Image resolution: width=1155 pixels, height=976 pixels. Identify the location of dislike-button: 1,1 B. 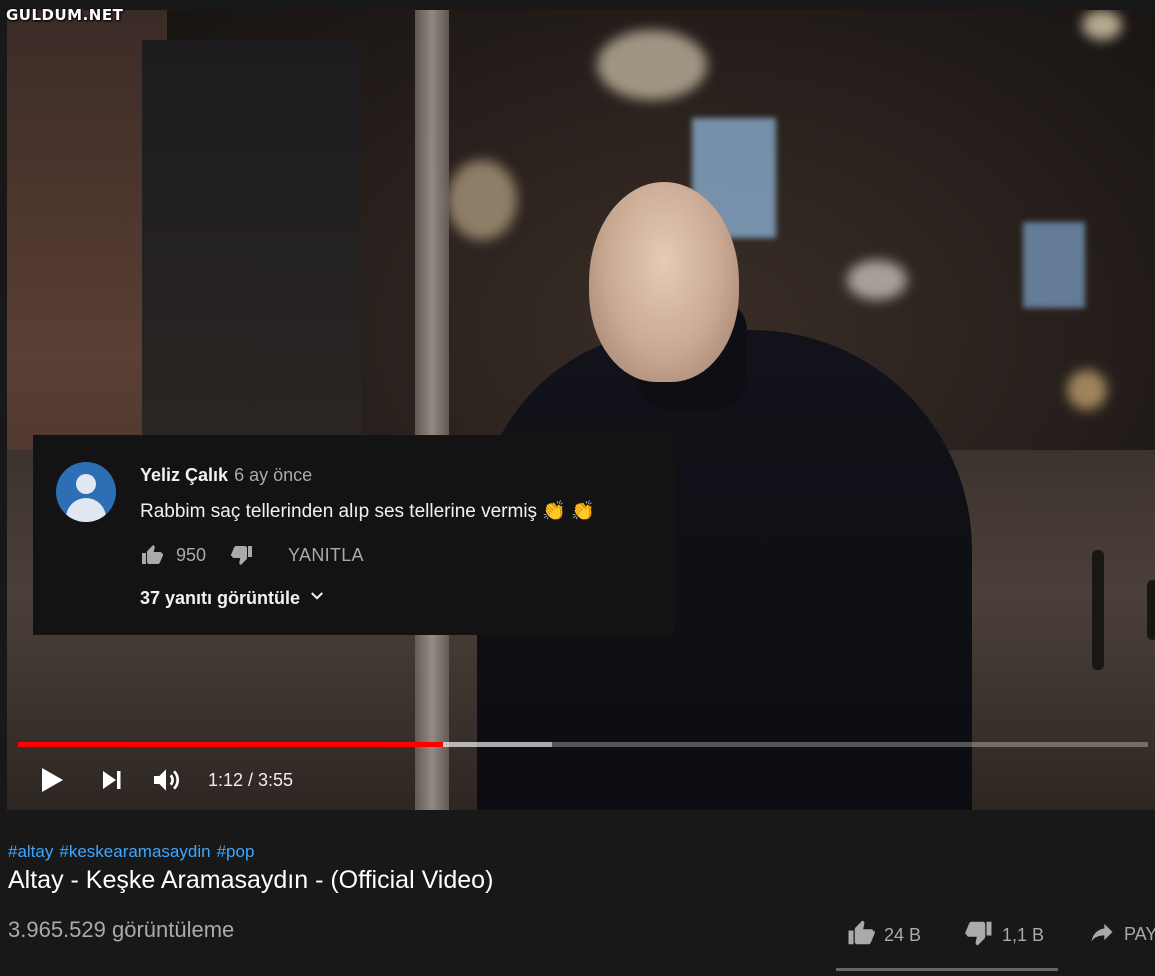
(1004, 935).